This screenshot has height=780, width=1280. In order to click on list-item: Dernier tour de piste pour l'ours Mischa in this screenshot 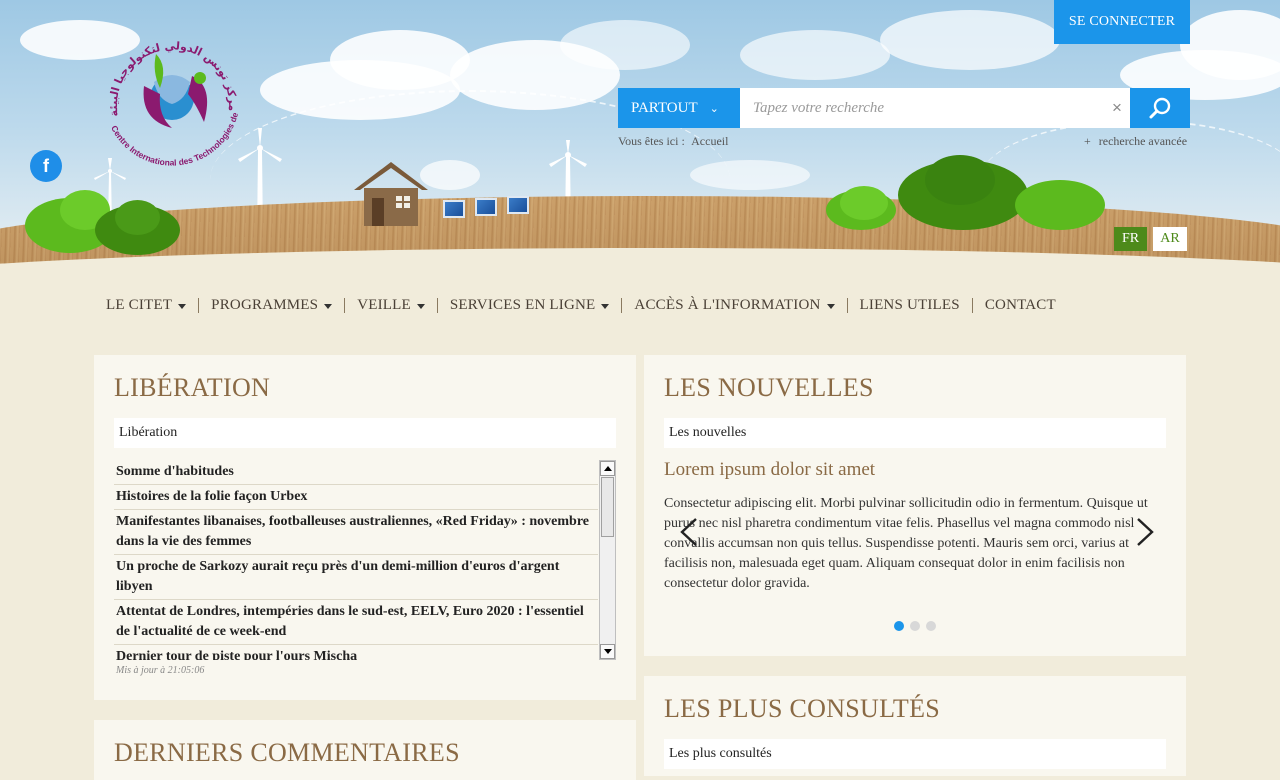, I will do `click(356, 652)`.